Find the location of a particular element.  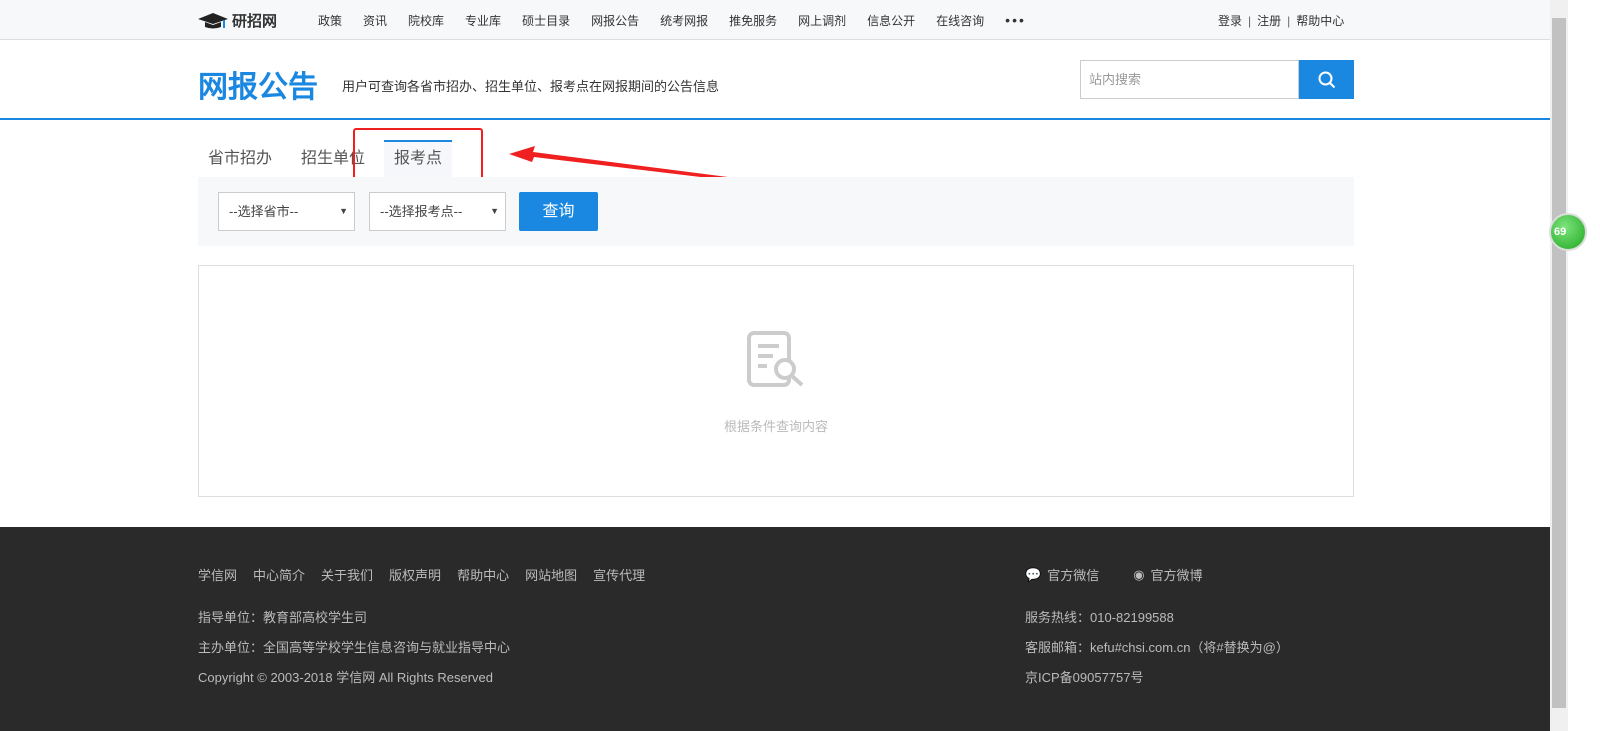

nav-item: 院校库 is located at coordinates (426, 20).